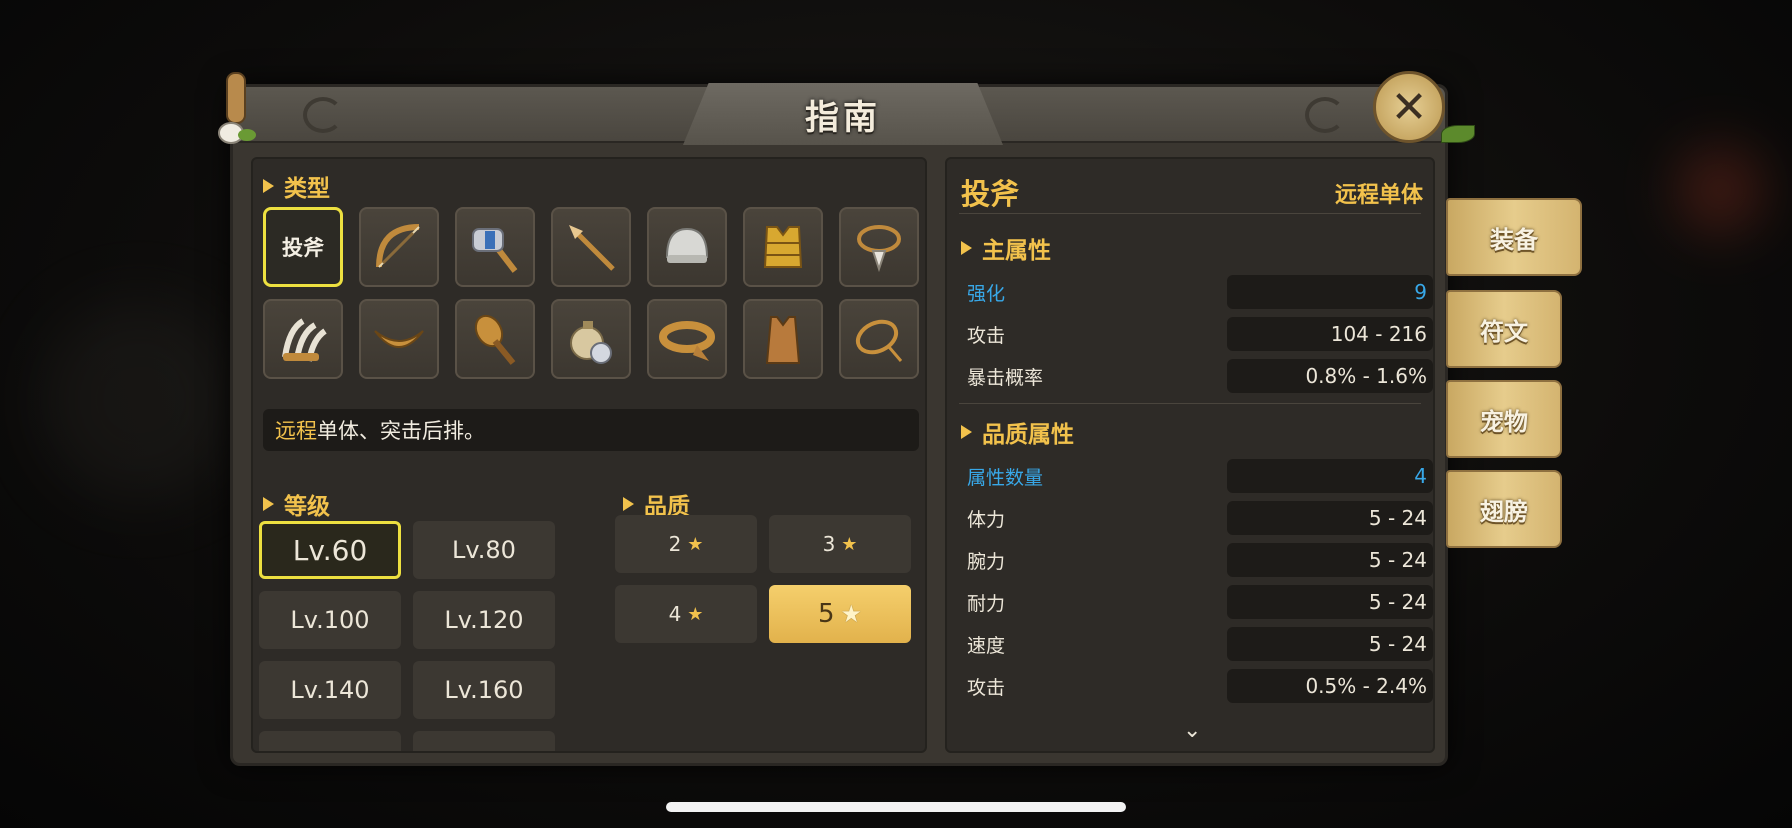 The height and width of the screenshot is (828, 1792). Describe the element at coordinates (330, 620) in the screenshot. I see `level-button: Lv.100` at that location.